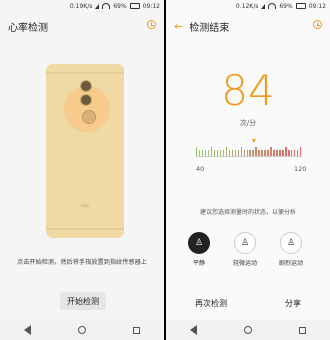 This screenshot has width=330, height=340. What do you see at coordinates (85, 205) in the screenshot?
I see `logo-mark` at bounding box center [85, 205].